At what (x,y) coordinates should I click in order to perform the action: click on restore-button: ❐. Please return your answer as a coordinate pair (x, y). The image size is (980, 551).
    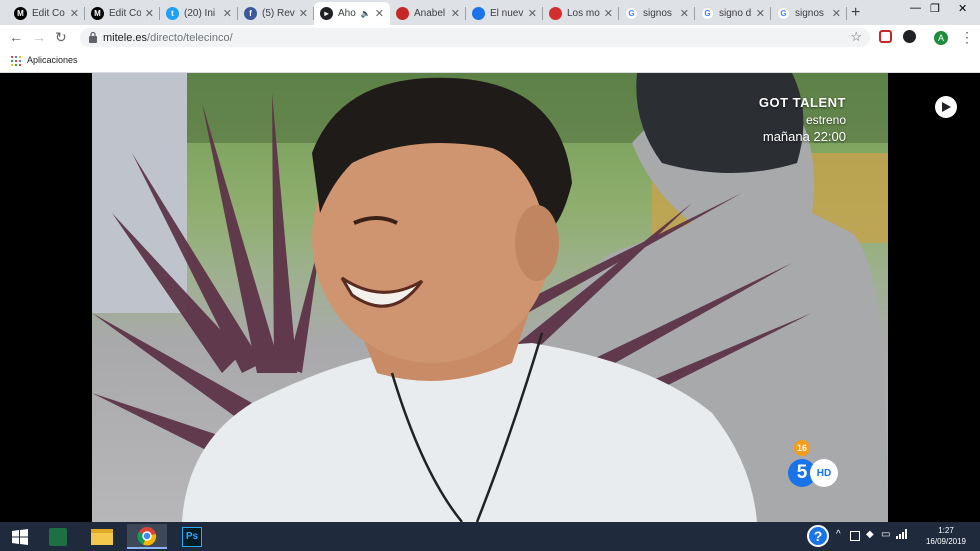
    Looking at the image, I should click on (935, 8).